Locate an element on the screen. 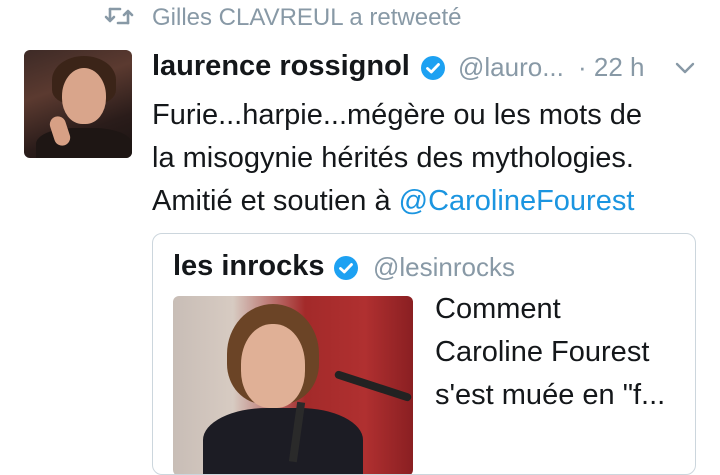  author-avatar is located at coordinates (78, 104).